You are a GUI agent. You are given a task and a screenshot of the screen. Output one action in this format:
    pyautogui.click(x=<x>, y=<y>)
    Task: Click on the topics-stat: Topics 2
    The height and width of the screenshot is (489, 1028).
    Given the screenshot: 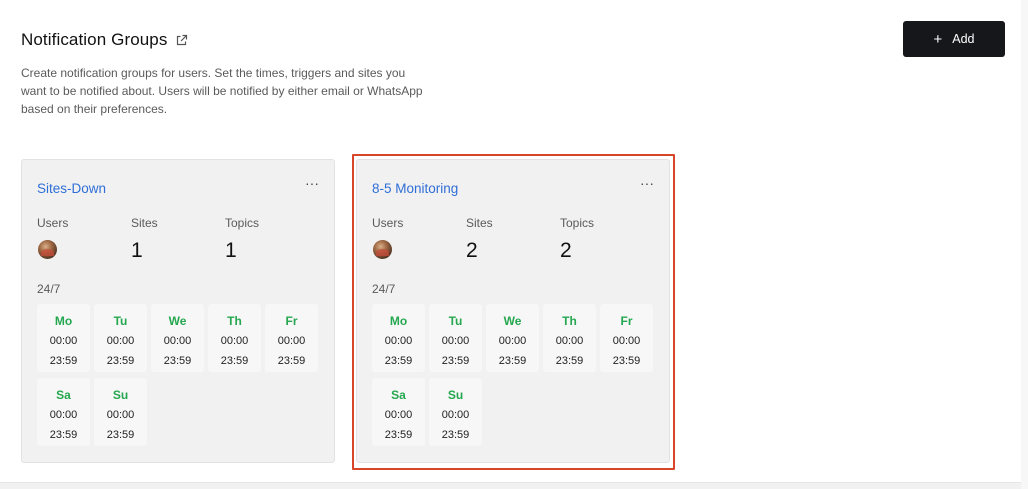 What is the action you would take?
    pyautogui.click(x=577, y=239)
    